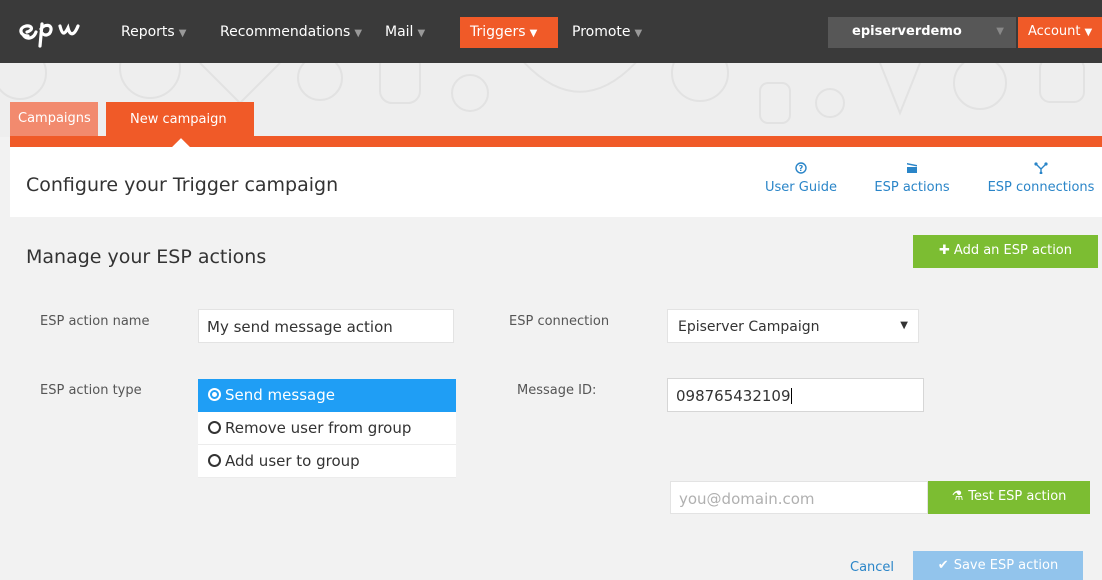  Describe the element at coordinates (799, 497) in the screenshot. I see `test-email-input: you@domain.com` at that location.